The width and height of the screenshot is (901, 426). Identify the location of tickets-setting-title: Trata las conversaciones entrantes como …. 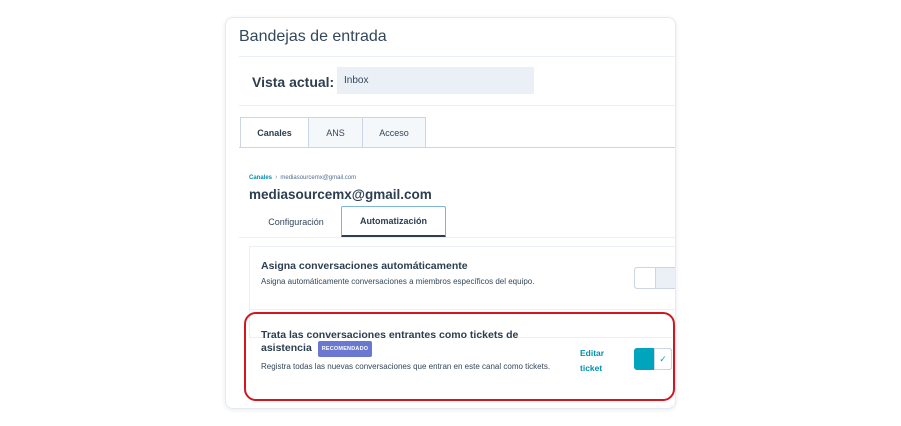
(401, 343).